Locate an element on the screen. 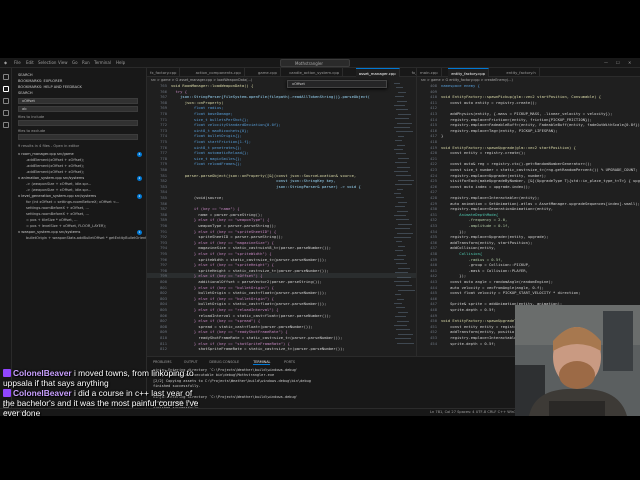 The height and width of the screenshot is (480, 640). line-number: 445 is located at coordinates (433, 293).